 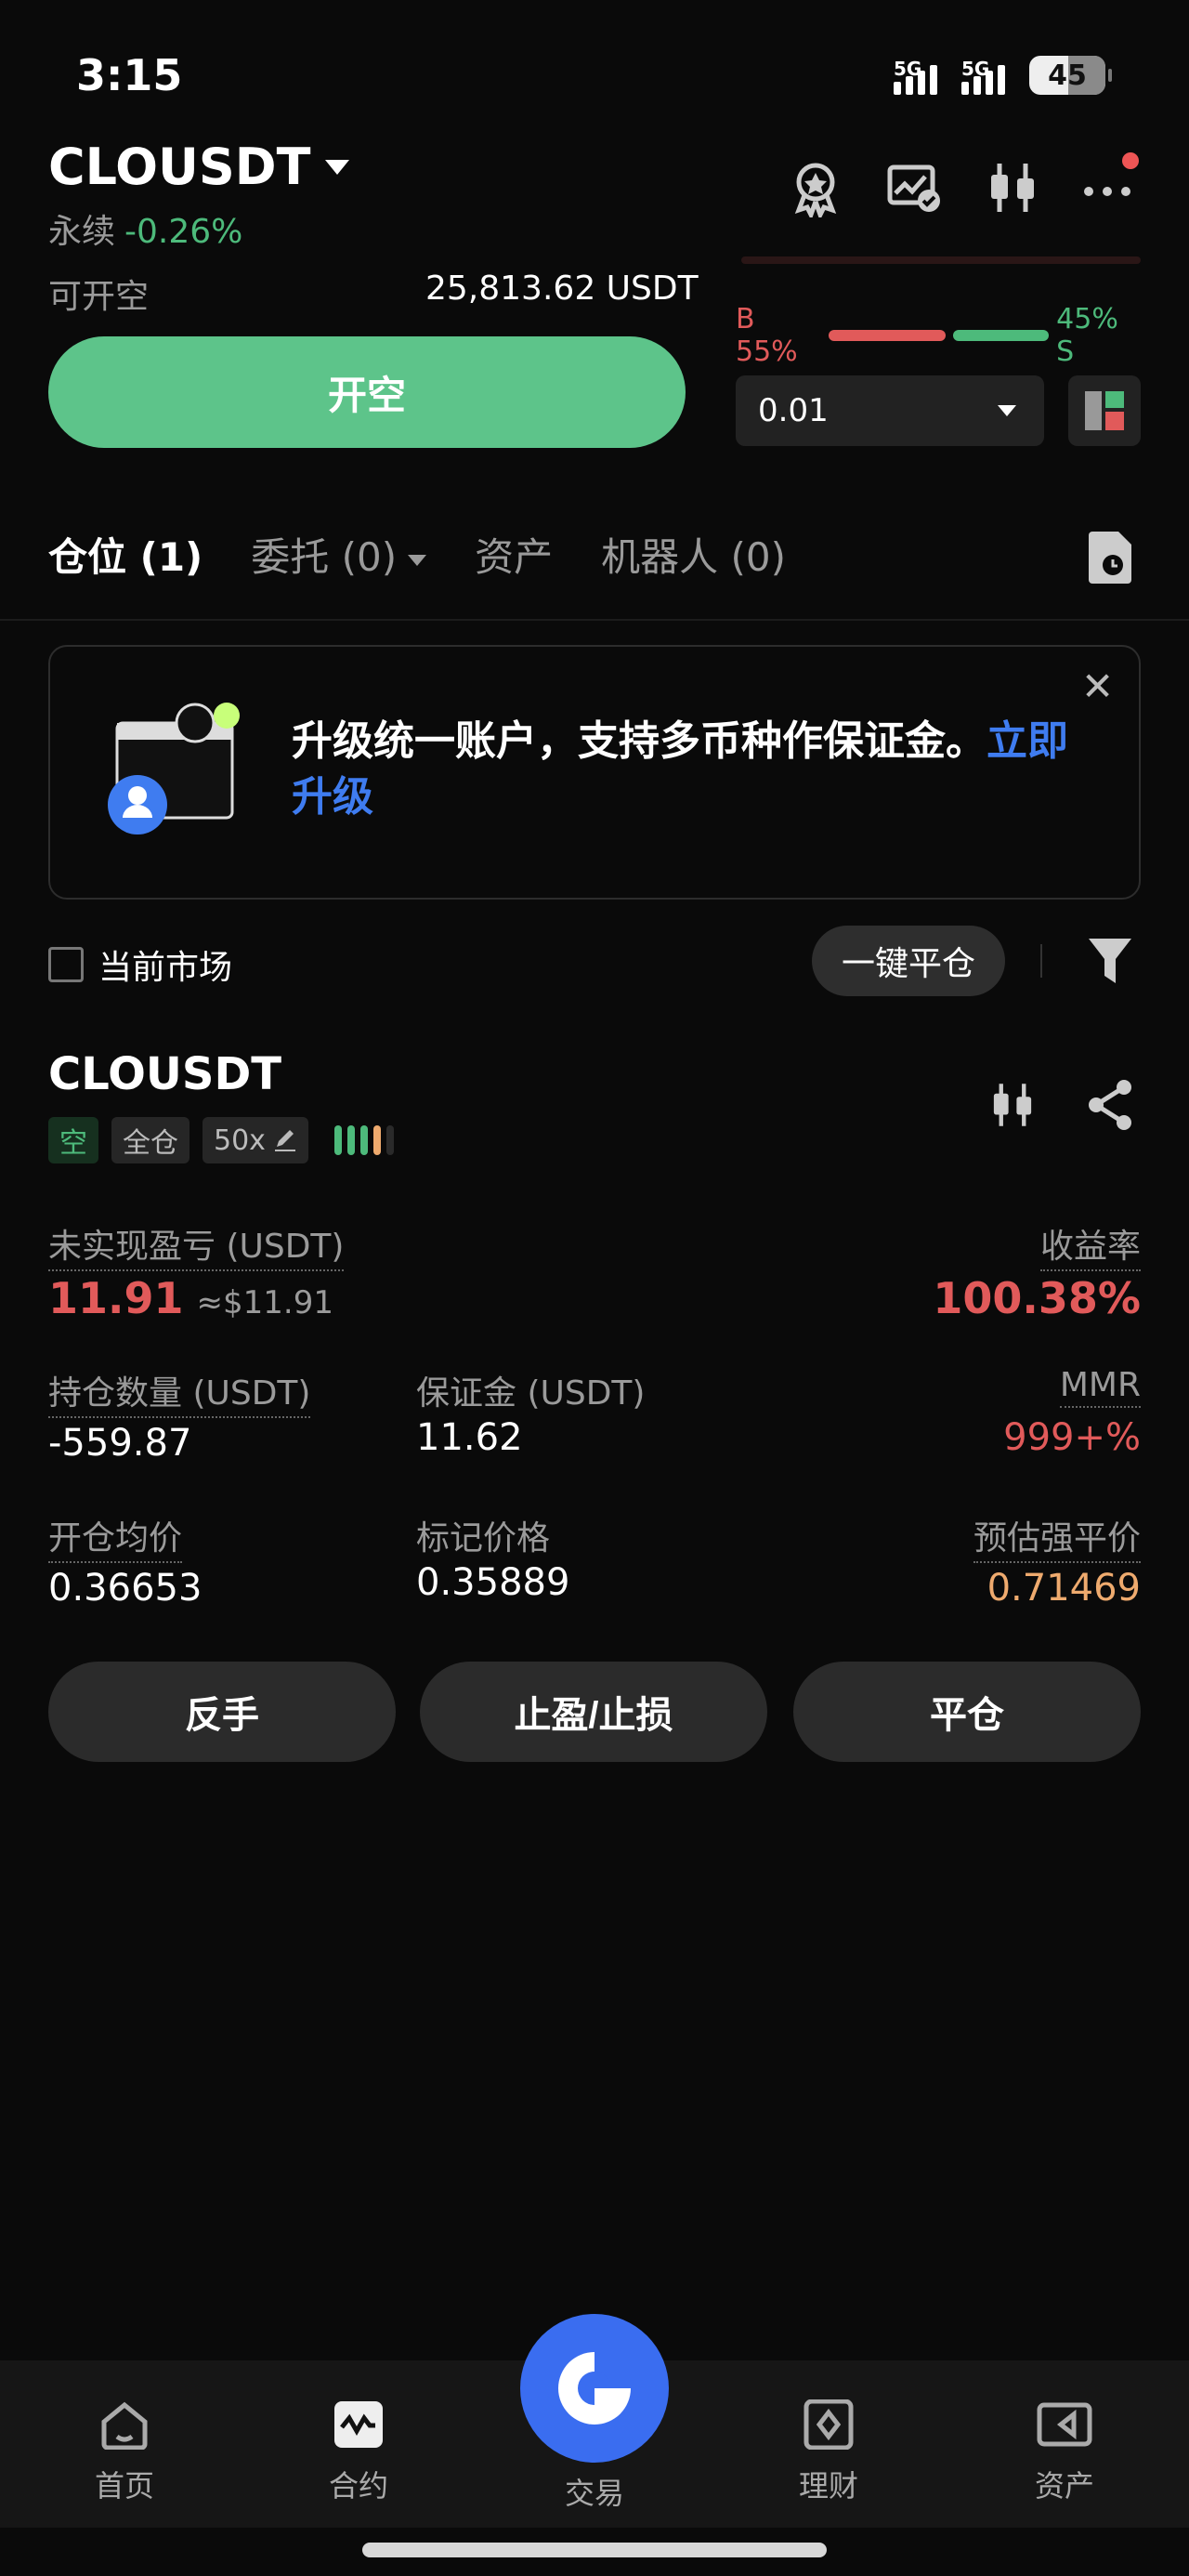 I want to click on home-indicator, so click(x=594, y=2550).